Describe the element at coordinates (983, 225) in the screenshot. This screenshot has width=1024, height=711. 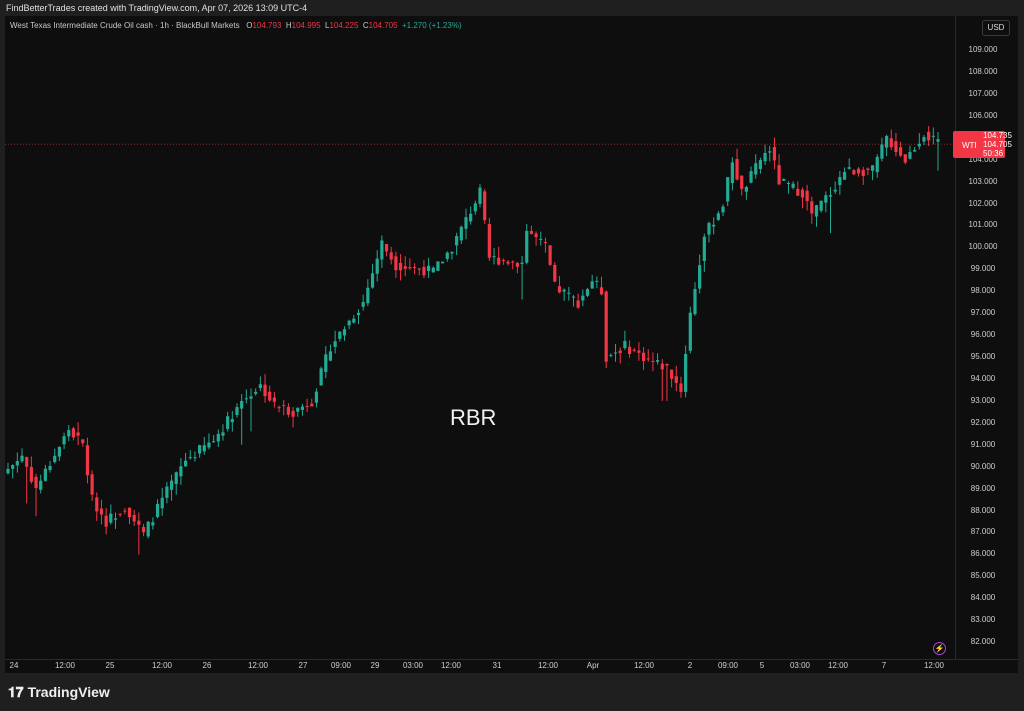
I see `price-tick-label: 101.000` at that location.